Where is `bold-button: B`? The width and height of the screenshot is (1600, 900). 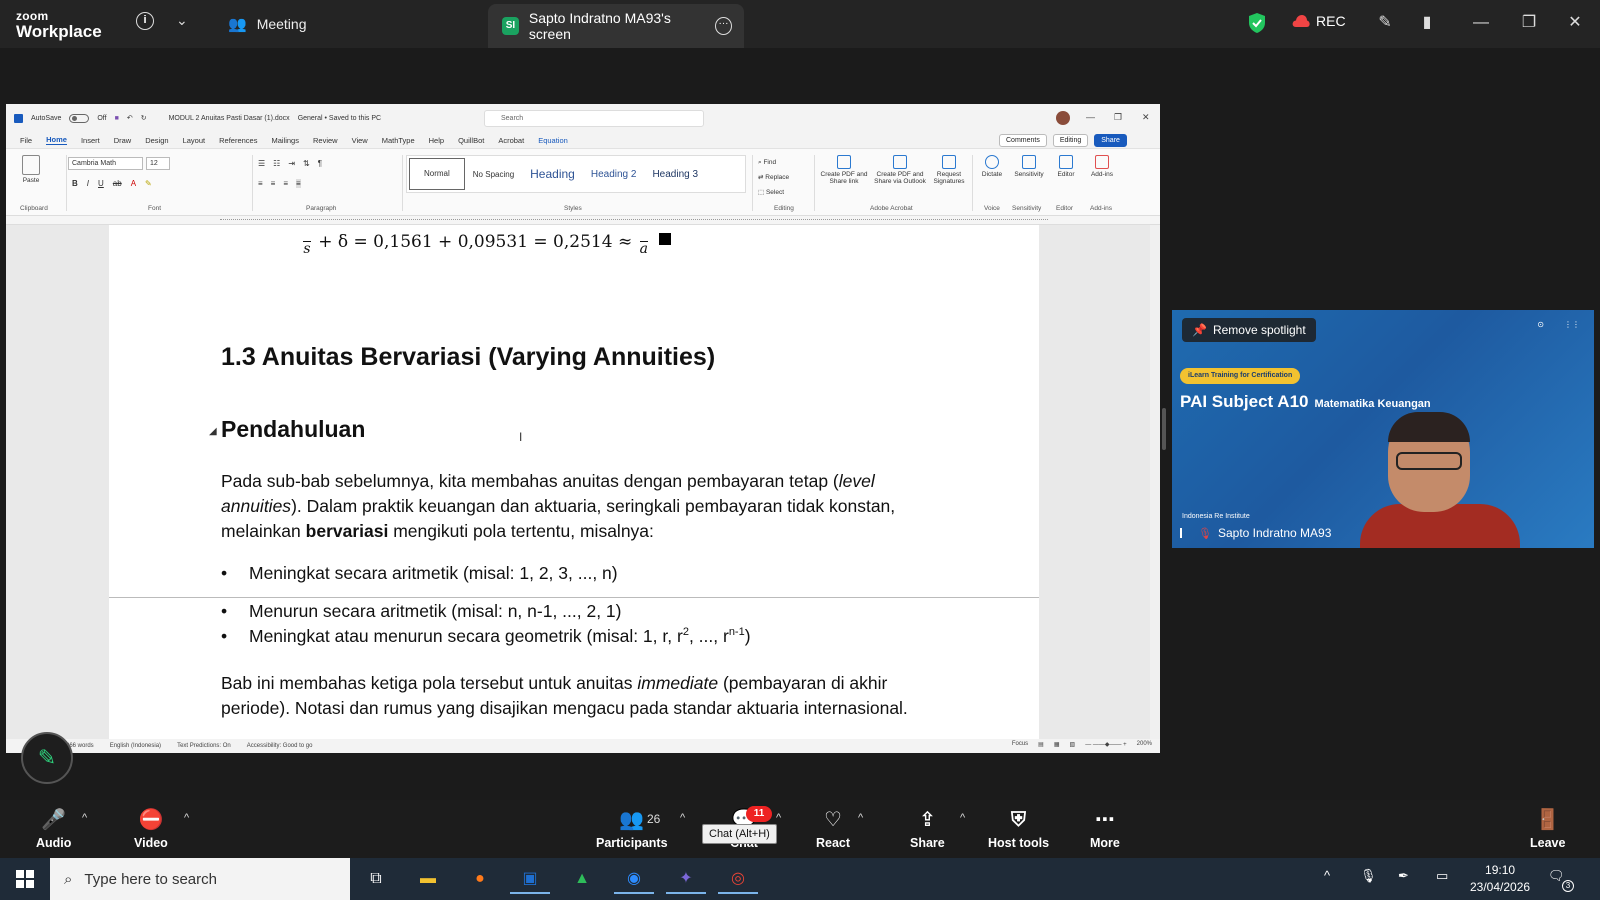
bold-button: B is located at coordinates (75, 183).